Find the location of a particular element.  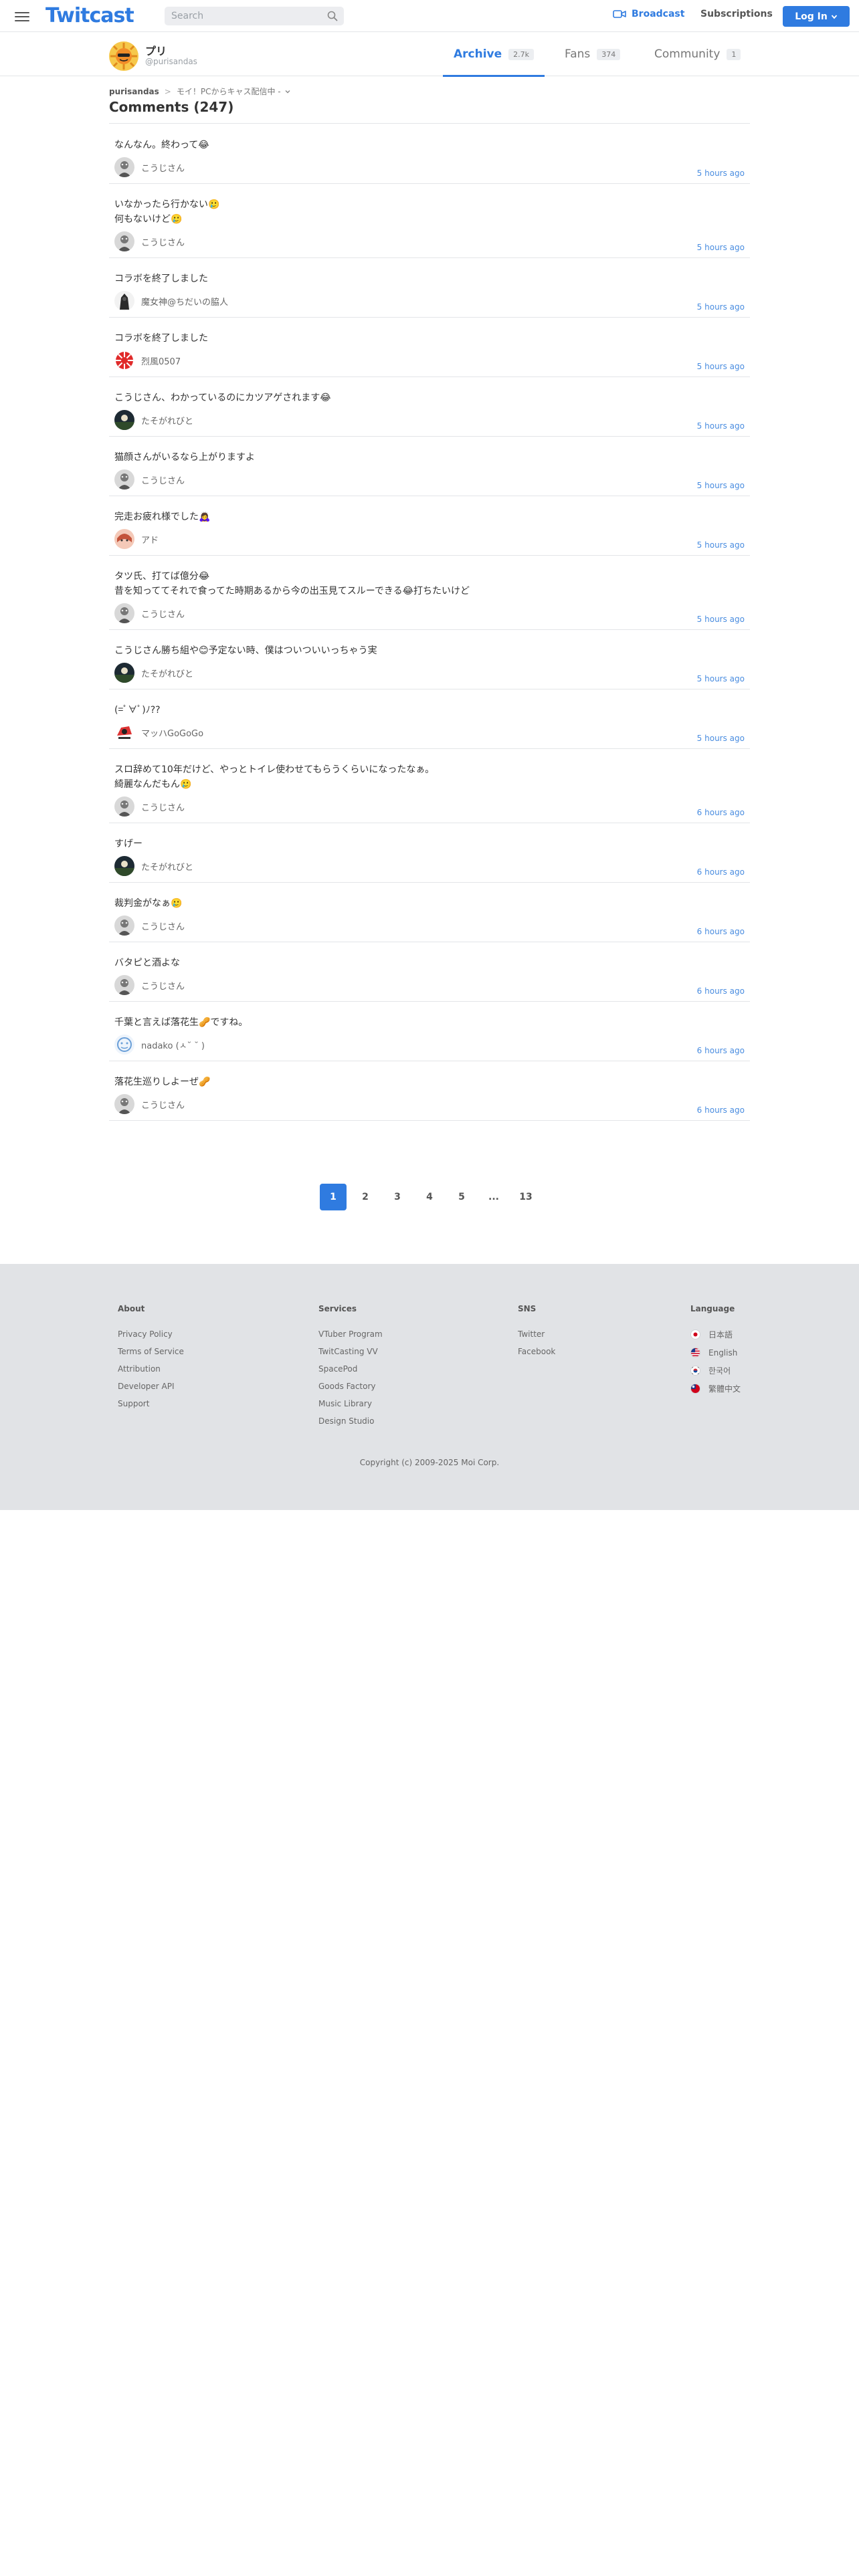

language-option-en: English is located at coordinates (715, 1353).